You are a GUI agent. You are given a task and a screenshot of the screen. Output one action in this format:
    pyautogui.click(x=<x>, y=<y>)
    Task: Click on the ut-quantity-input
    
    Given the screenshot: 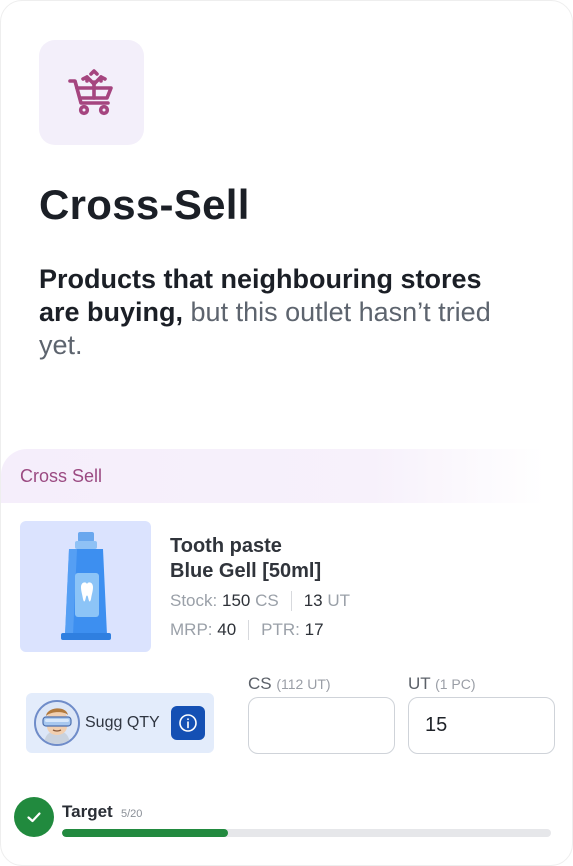 What is the action you would take?
    pyautogui.click(x=481, y=725)
    